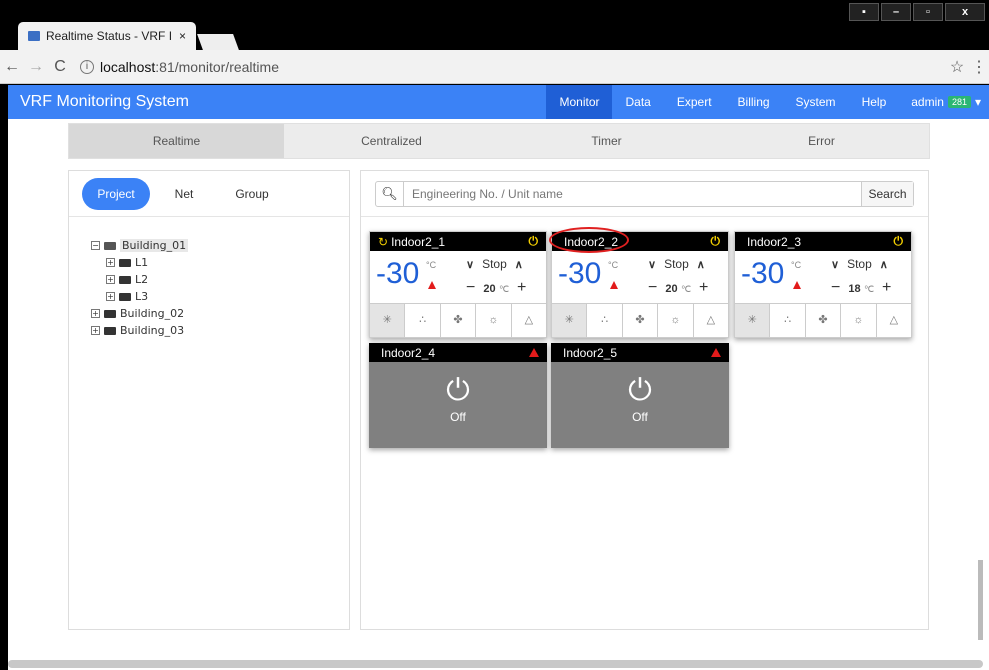  What do you see at coordinates (944, 102) in the screenshot?
I see `user-menu: admin 281 ▾` at bounding box center [944, 102].